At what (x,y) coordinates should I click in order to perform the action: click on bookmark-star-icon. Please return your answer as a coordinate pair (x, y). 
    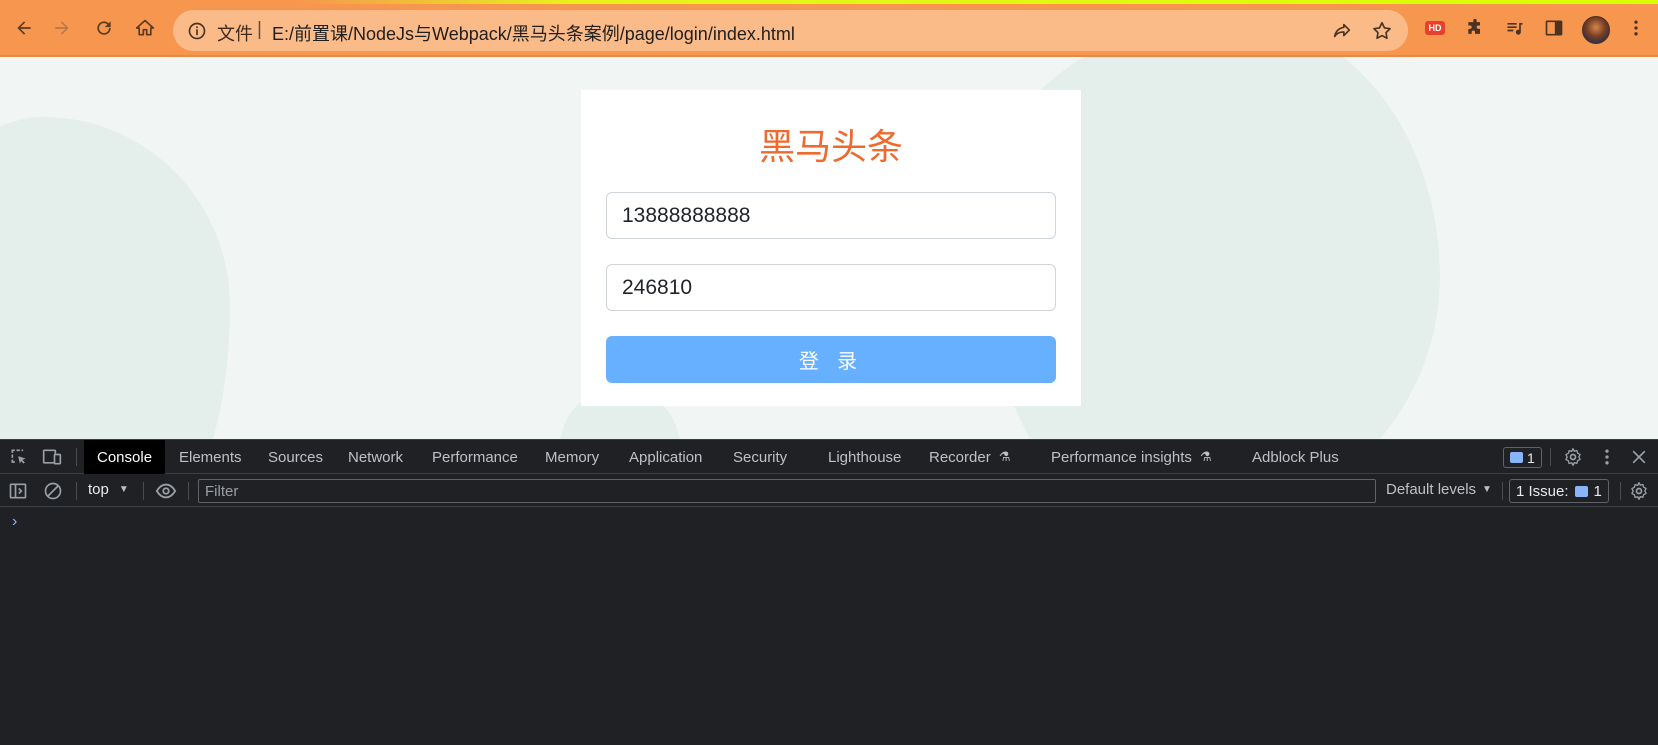
    Looking at the image, I should click on (1382, 31).